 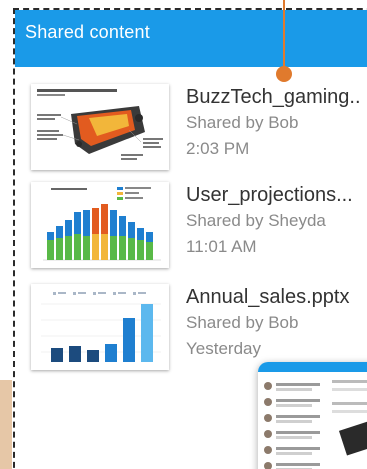 I want to click on shared-time: Yesterday, so click(x=223, y=348).